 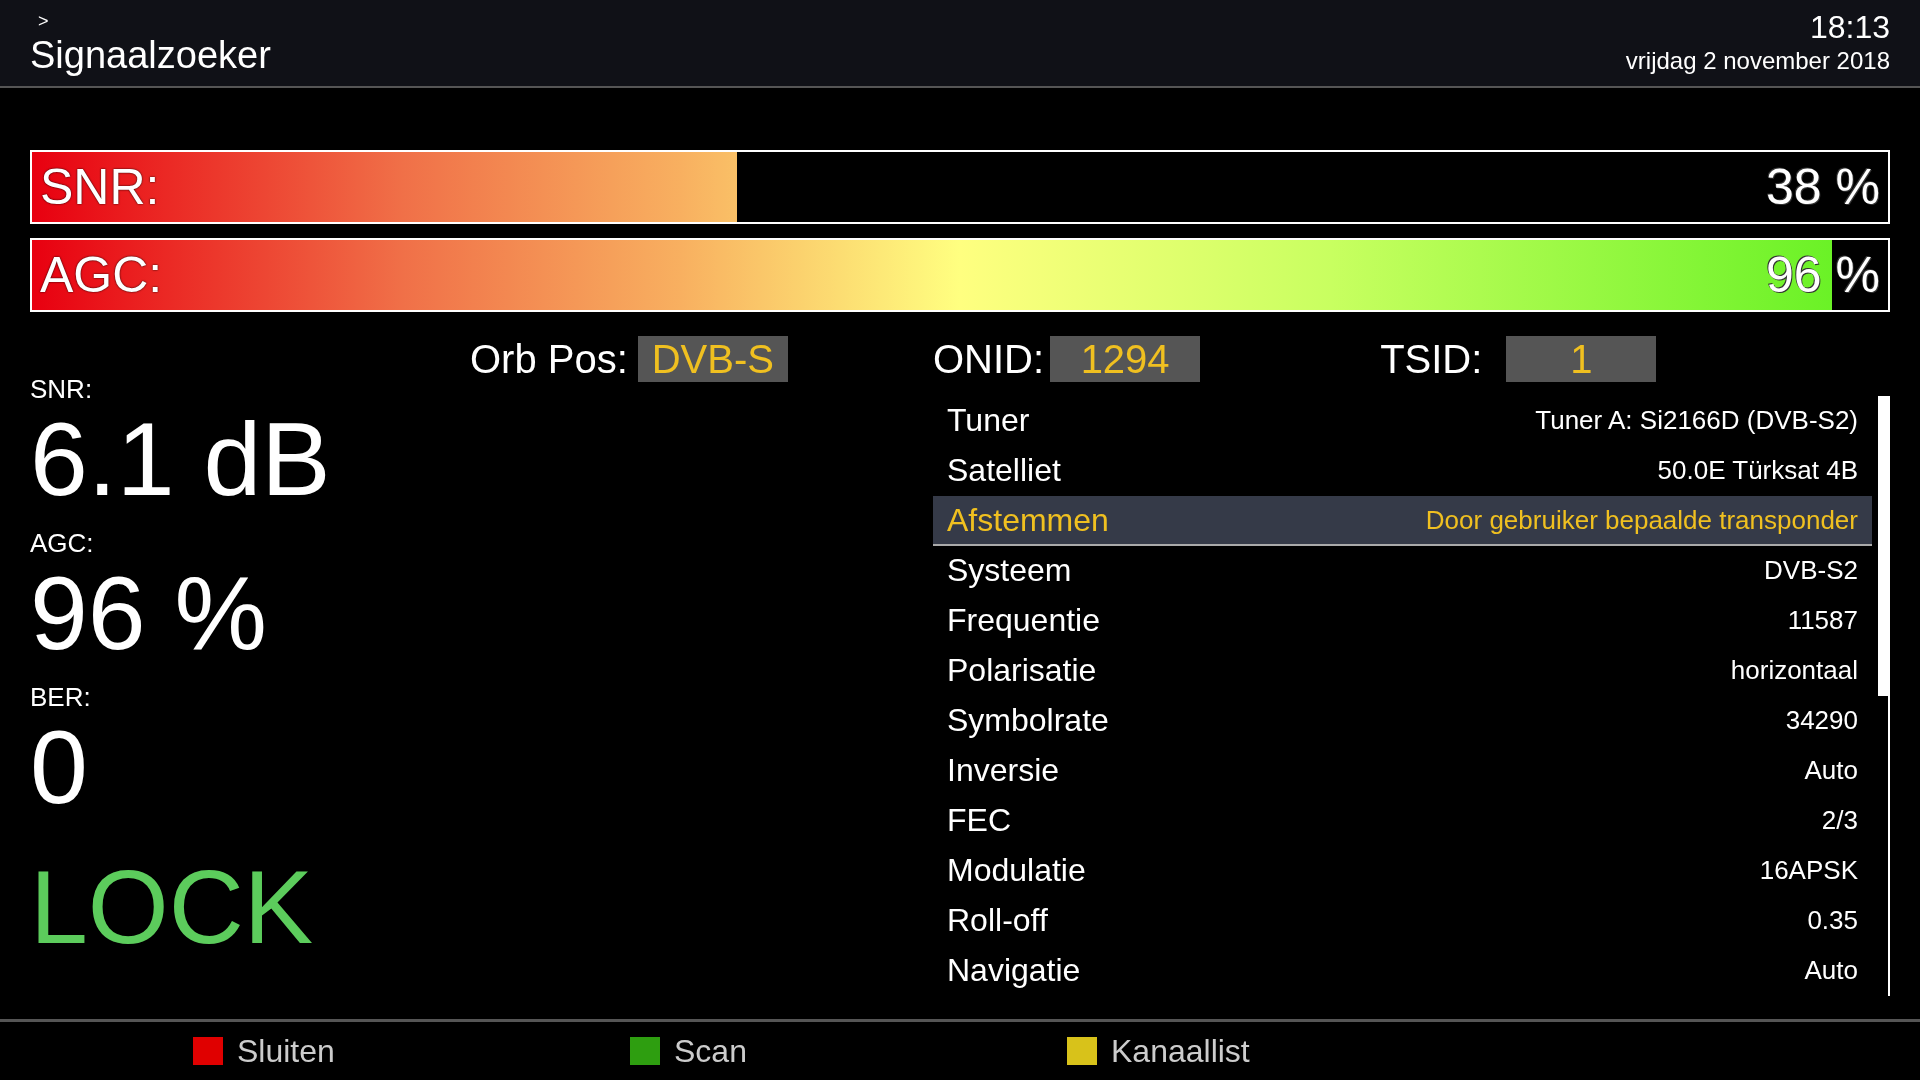 I want to click on screen-title: Signaalzoeker, so click(x=150, y=55).